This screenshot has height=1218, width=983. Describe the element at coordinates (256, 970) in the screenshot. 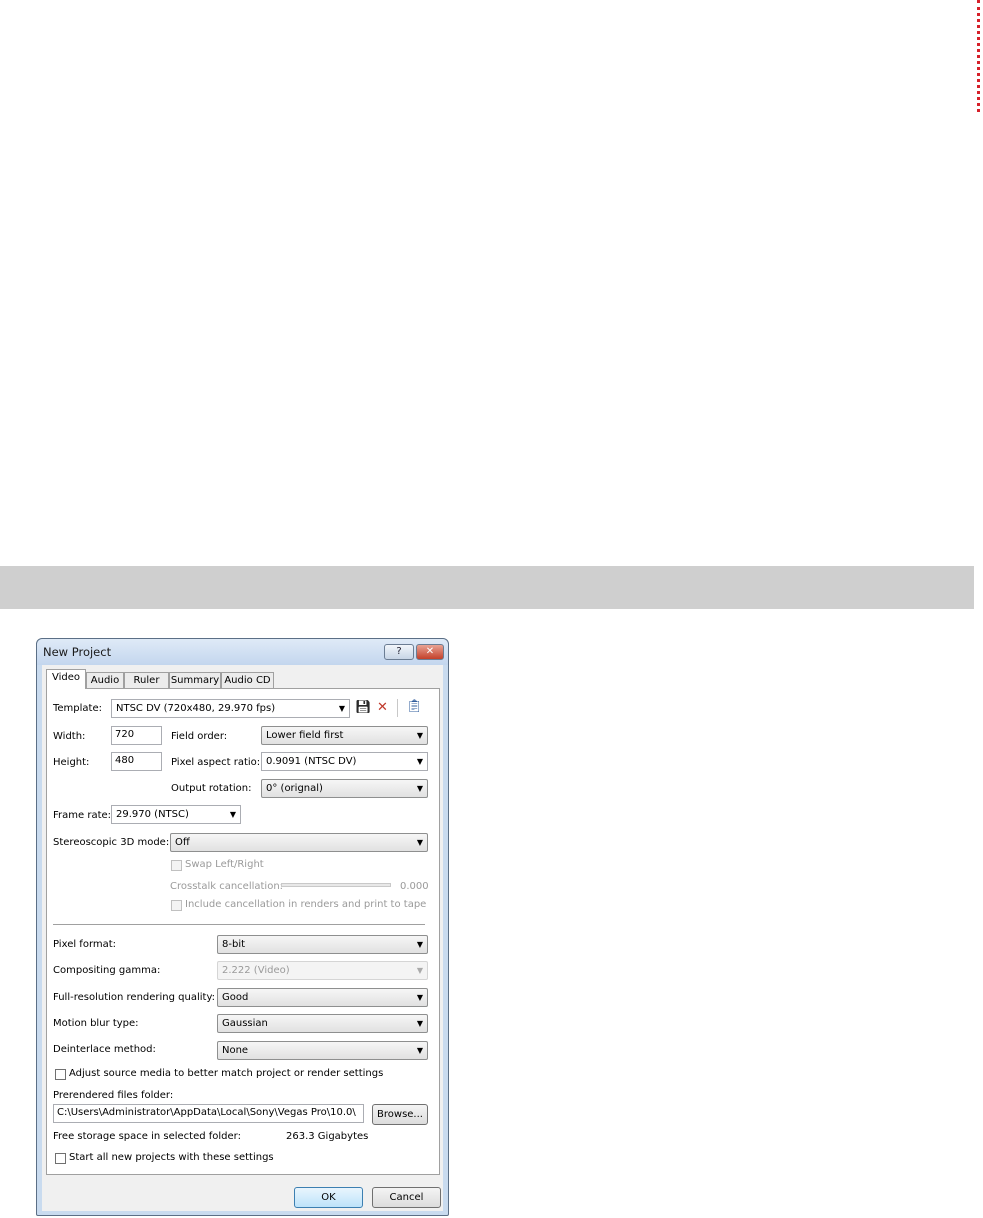

I see `compositing-gamma-value: 2.222 (Video)` at that location.